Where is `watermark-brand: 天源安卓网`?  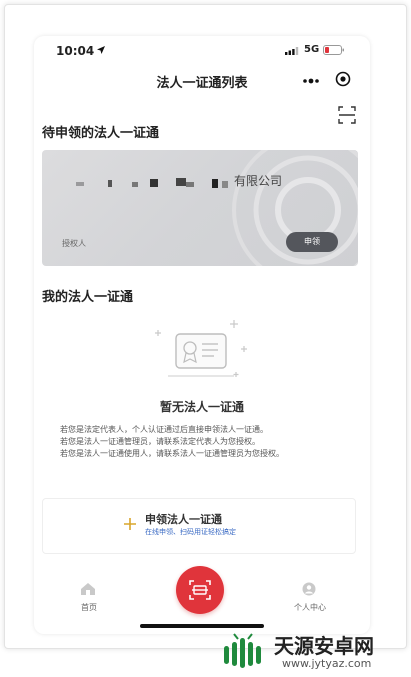
watermark-brand: 天源安卓网 is located at coordinates (324, 646).